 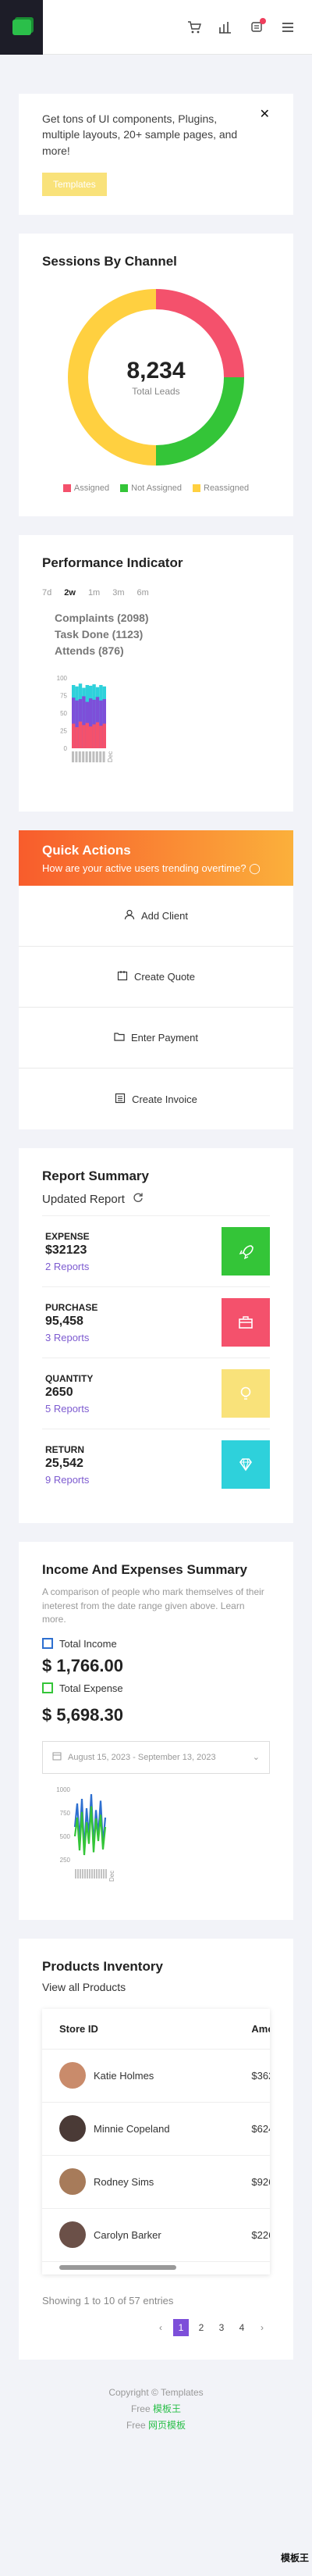 I want to click on y-tick-label: 0, so click(x=66, y=748).